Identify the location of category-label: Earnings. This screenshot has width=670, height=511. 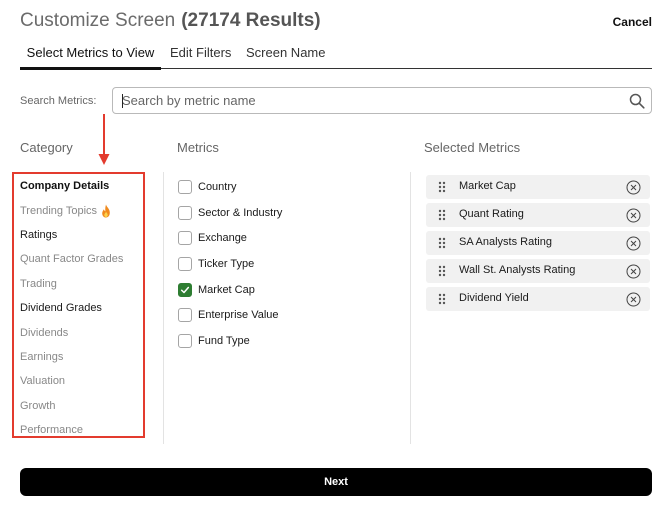
(42, 356).